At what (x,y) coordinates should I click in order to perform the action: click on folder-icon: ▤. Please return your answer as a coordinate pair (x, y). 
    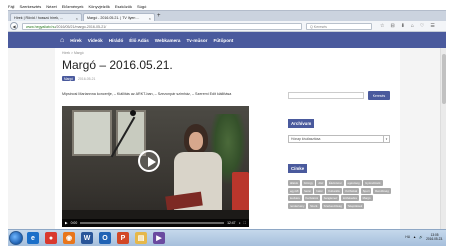
    Looking at the image, I should click on (141, 238).